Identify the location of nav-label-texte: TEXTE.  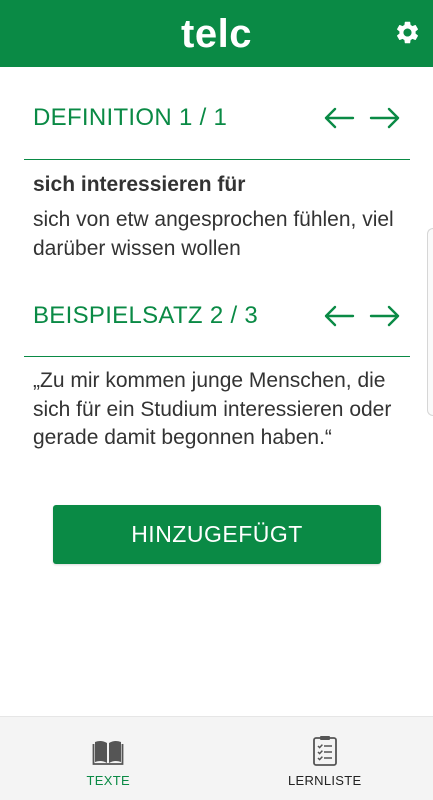
(108, 780).